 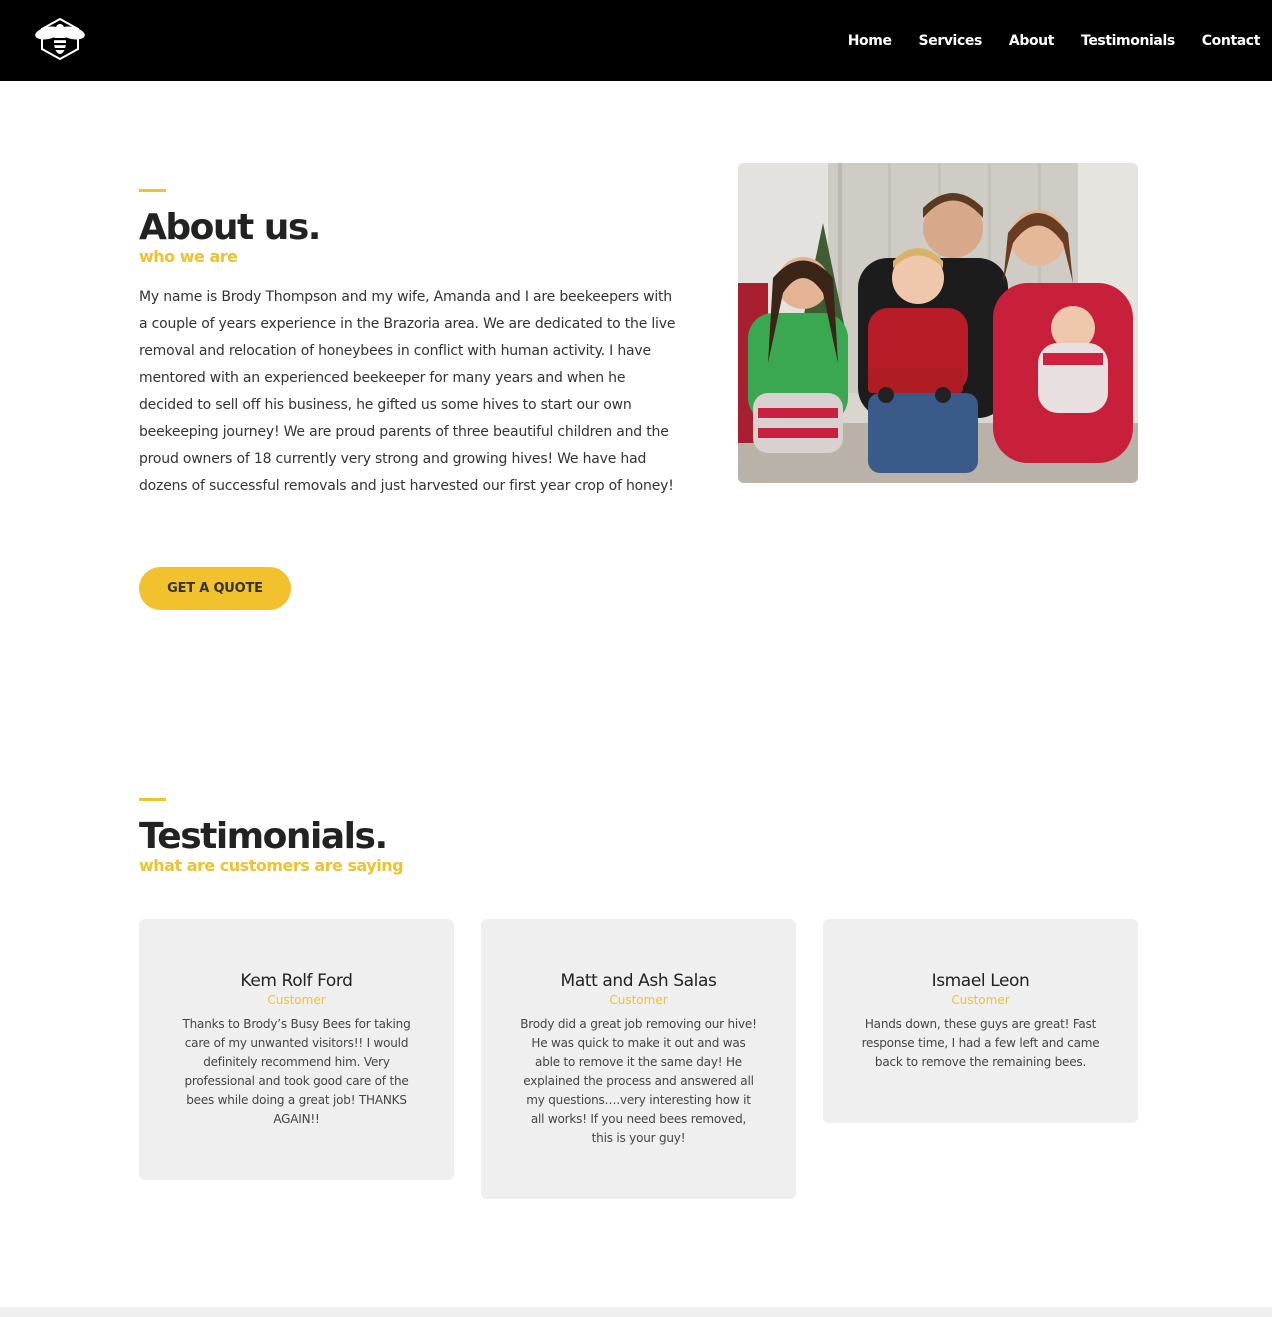 I want to click on nav-home-link: Home, so click(x=870, y=41).